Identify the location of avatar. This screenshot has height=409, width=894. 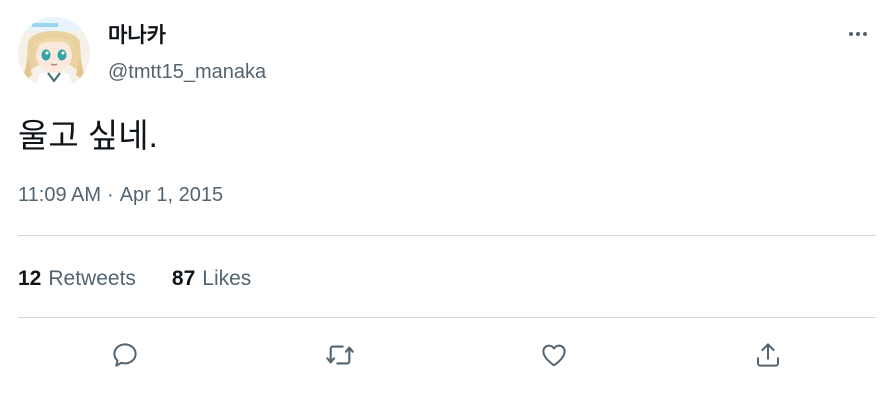
(54, 53).